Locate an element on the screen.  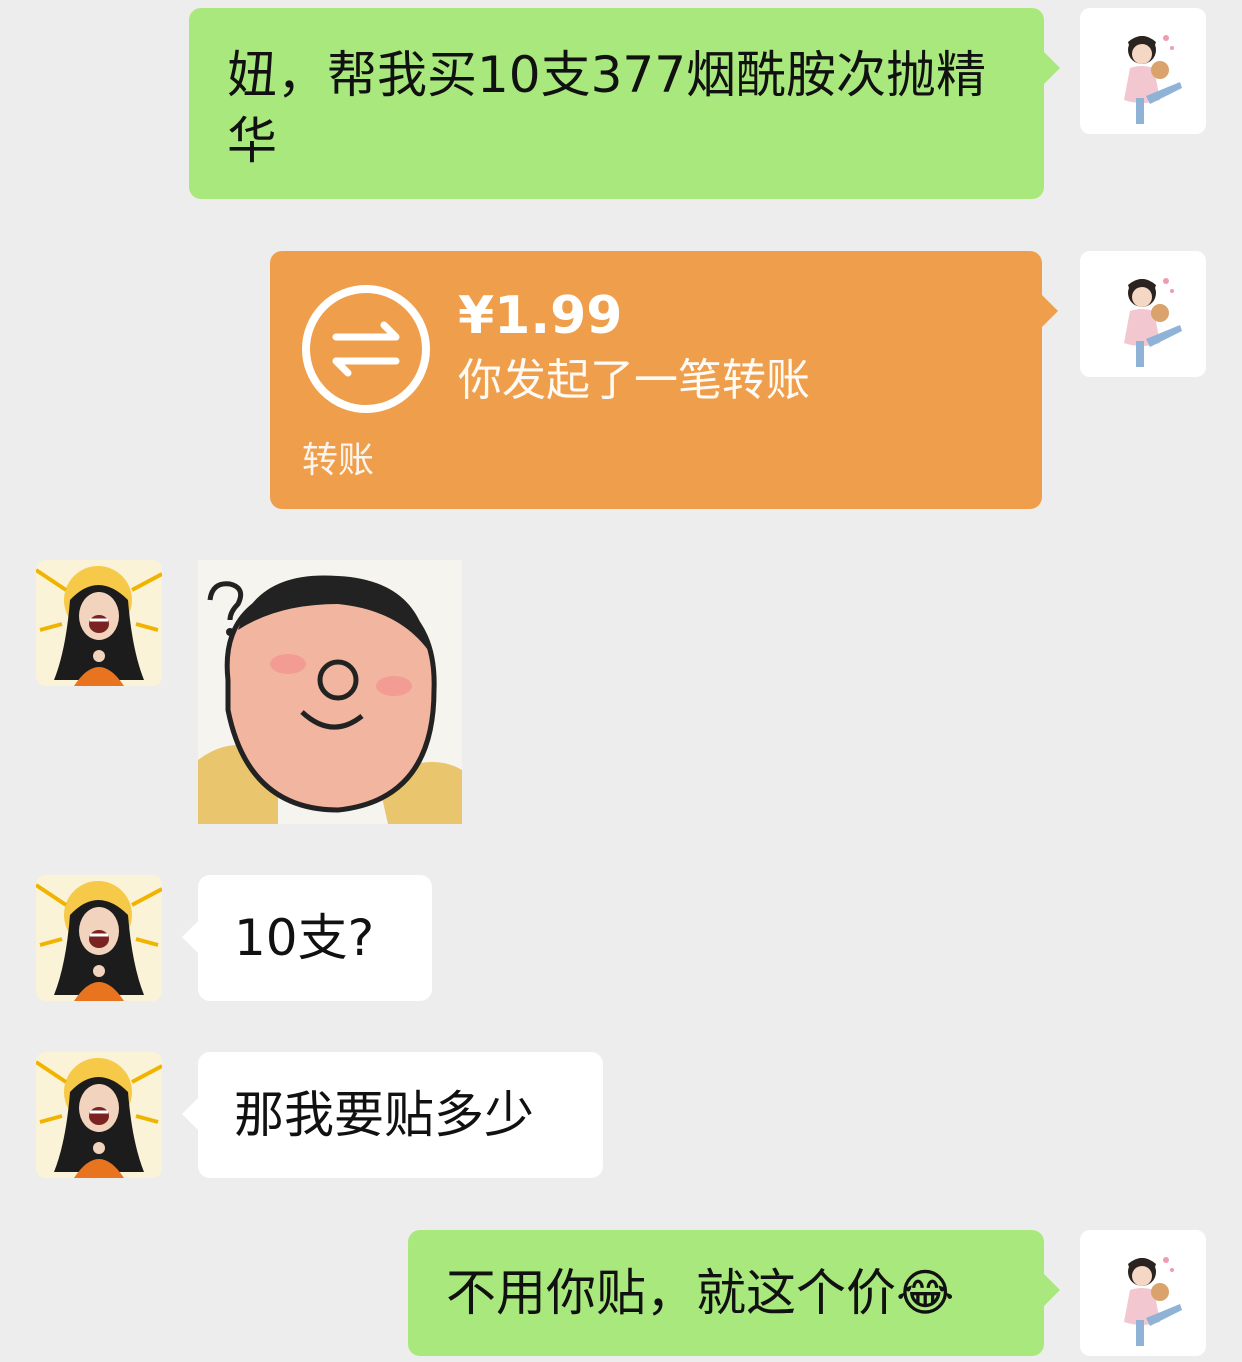
transfer-amount: ¥1.99 is located at coordinates (540, 316).